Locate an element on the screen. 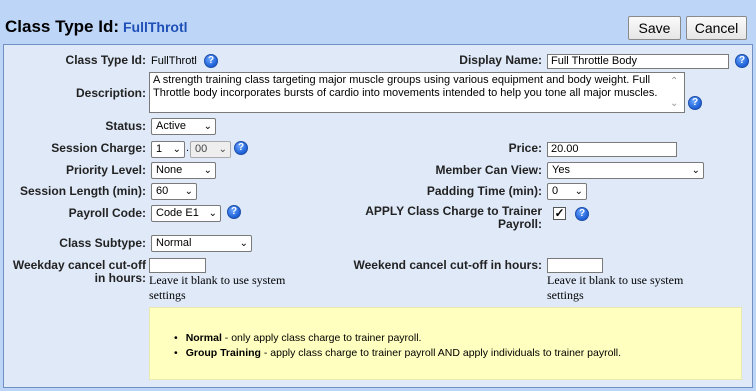 The image size is (756, 391). priority-level-select: None ⌄ is located at coordinates (183, 170).